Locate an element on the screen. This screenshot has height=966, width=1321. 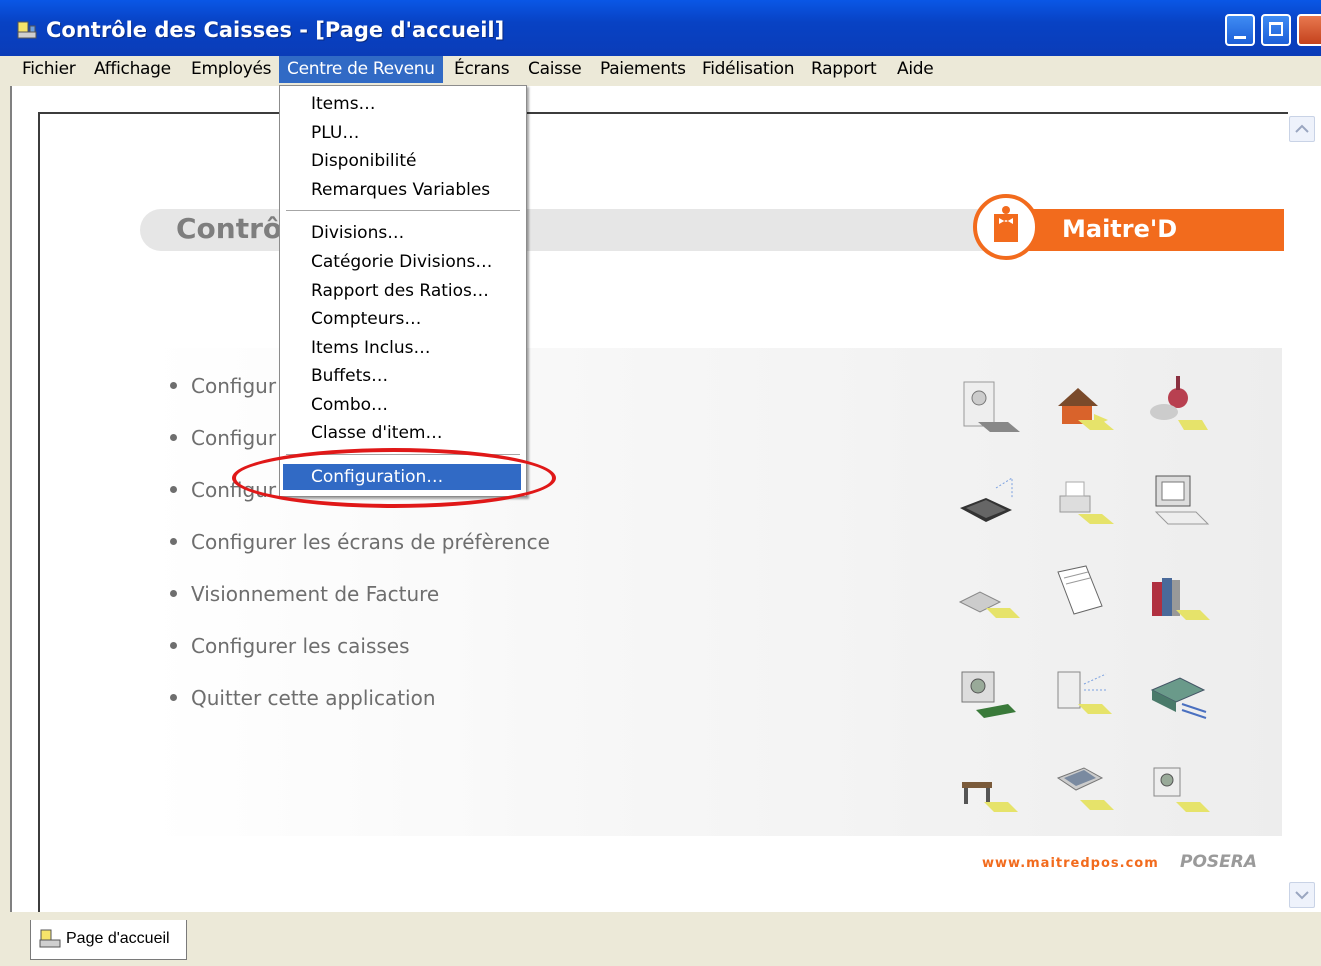
documents-icon is located at coordinates (1082, 594).